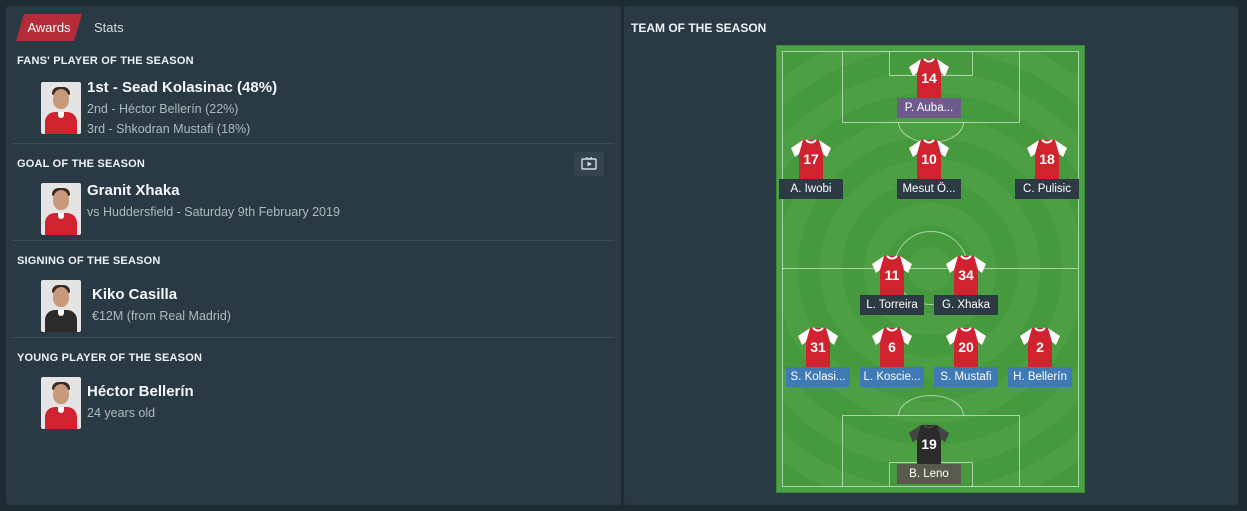  Describe the element at coordinates (1047, 159) in the screenshot. I see `shirt-number: 18` at that location.